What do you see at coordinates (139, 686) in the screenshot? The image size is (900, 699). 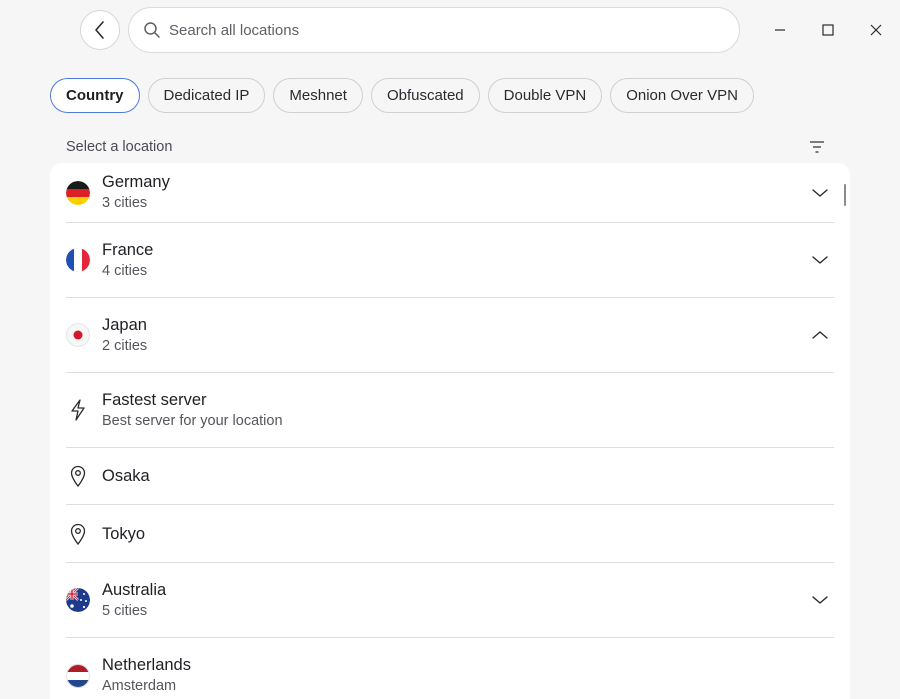 I see `location-subtitle: Amsterdam` at bounding box center [139, 686].